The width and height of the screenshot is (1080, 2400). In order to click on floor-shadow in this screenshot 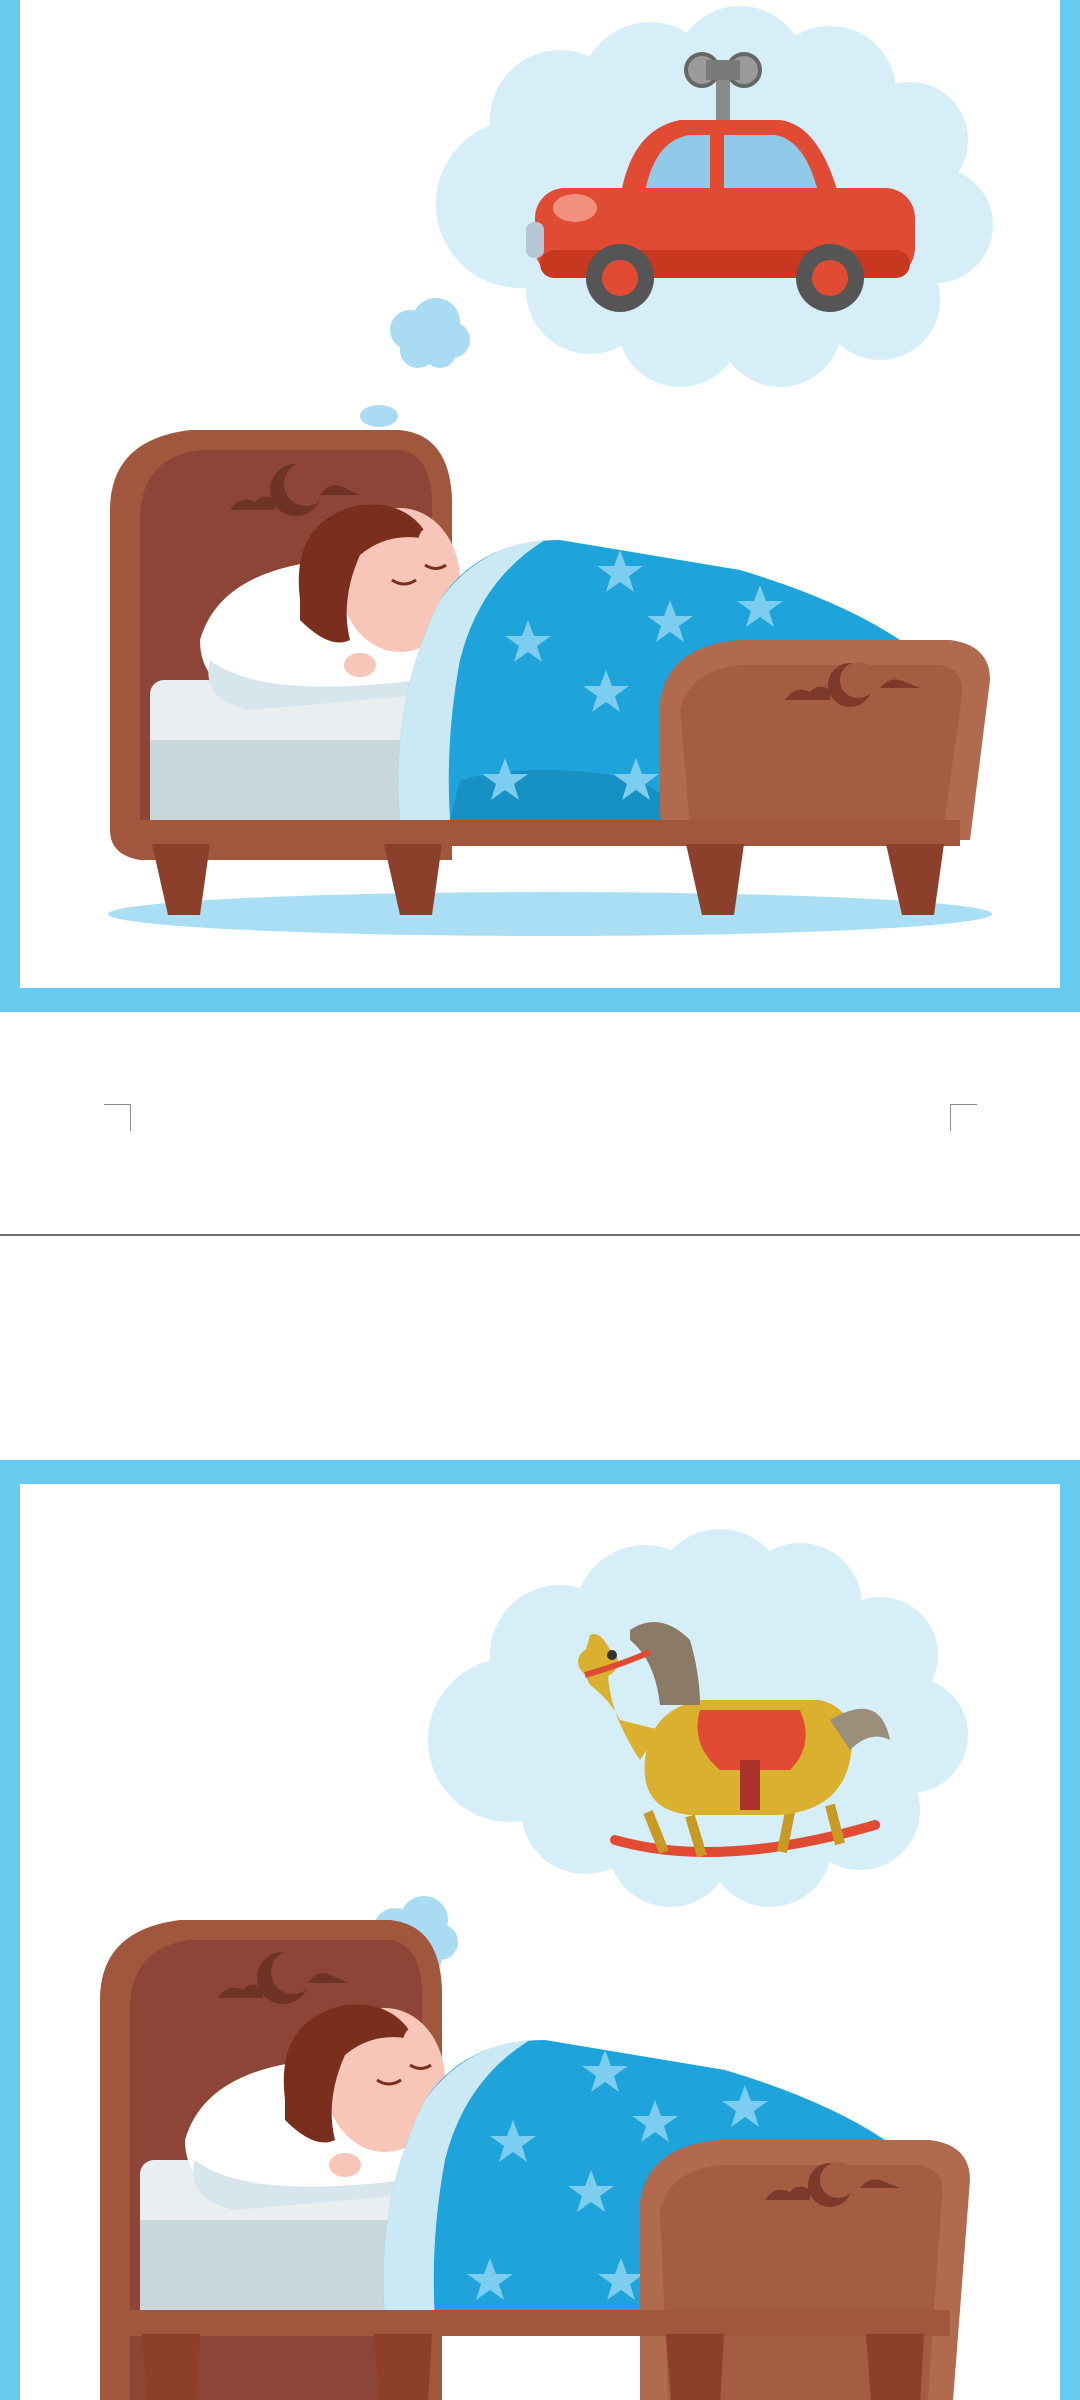, I will do `click(550, 914)`.